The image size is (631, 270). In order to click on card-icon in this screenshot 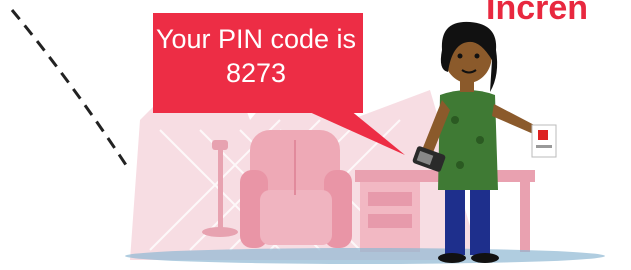, I will do `click(544, 141)`.